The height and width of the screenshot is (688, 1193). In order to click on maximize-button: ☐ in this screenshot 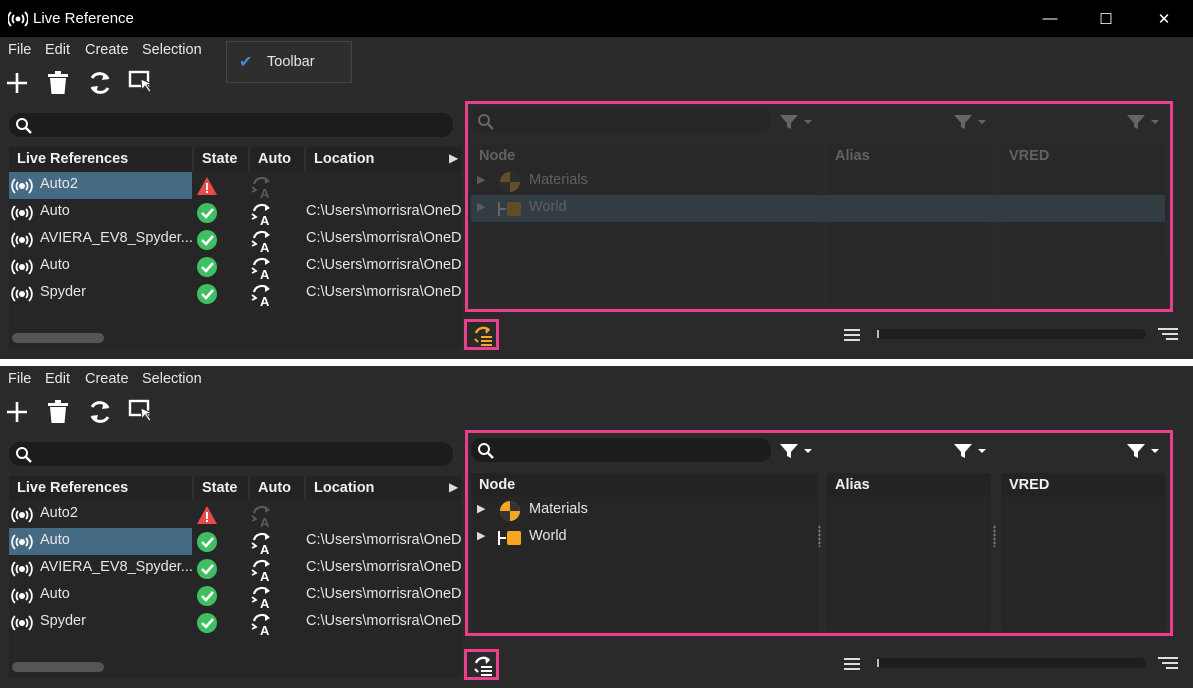, I will do `click(1106, 18)`.